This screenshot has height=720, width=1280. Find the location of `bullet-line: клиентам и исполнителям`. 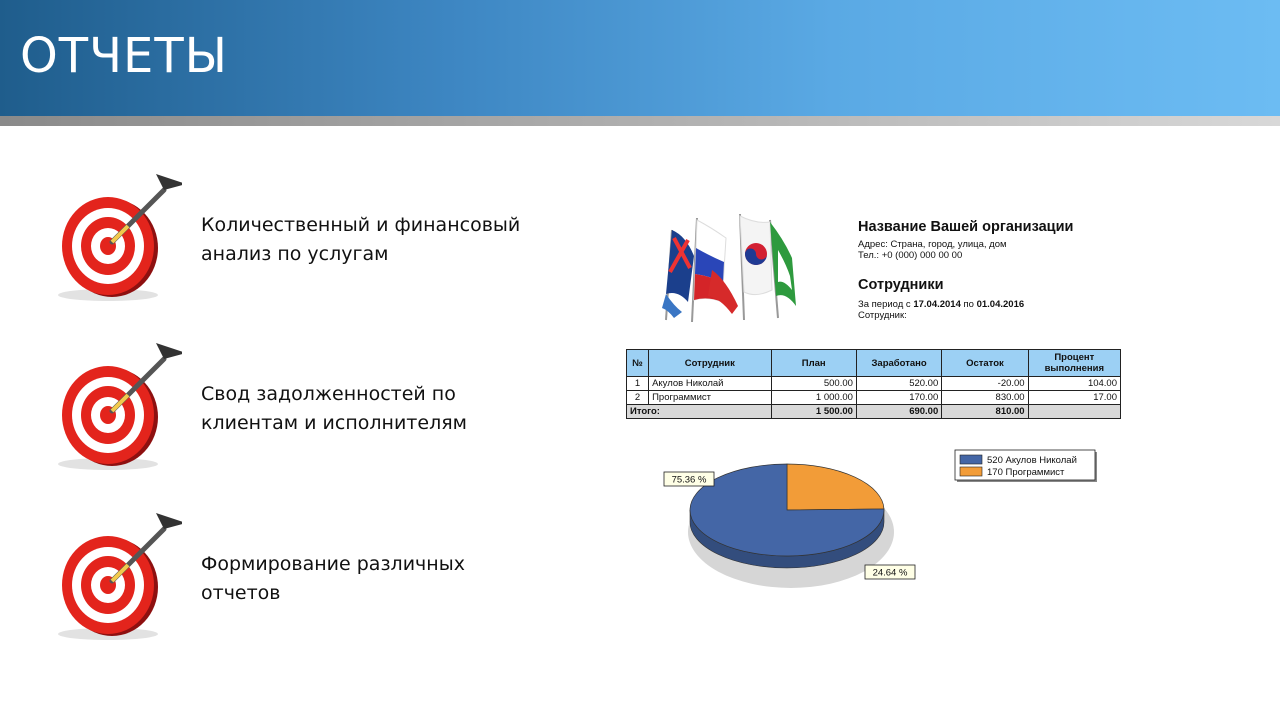

bullet-line: клиентам и исполнителям is located at coordinates (334, 423).